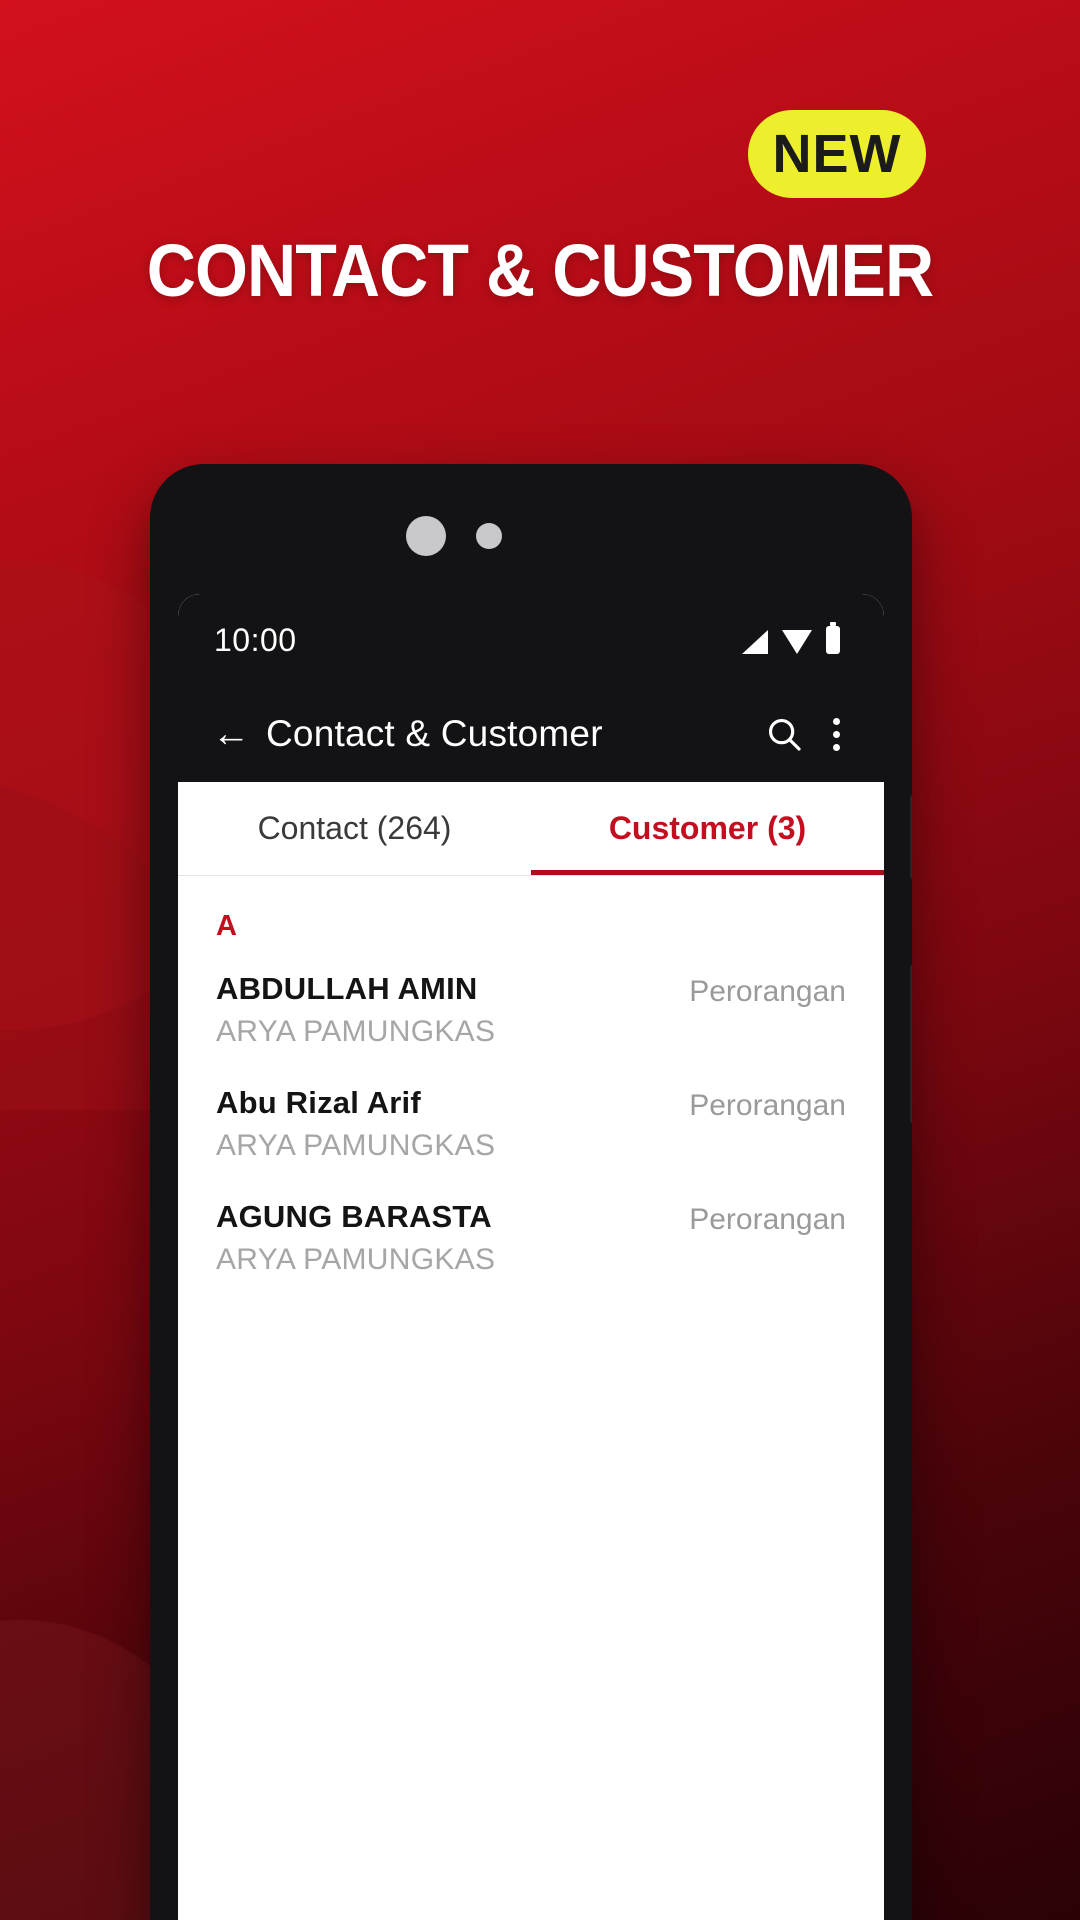 This screenshot has width=1080, height=1920. Describe the element at coordinates (354, 1216) in the screenshot. I see `list-item-name: AGUNG BARASTA` at that location.